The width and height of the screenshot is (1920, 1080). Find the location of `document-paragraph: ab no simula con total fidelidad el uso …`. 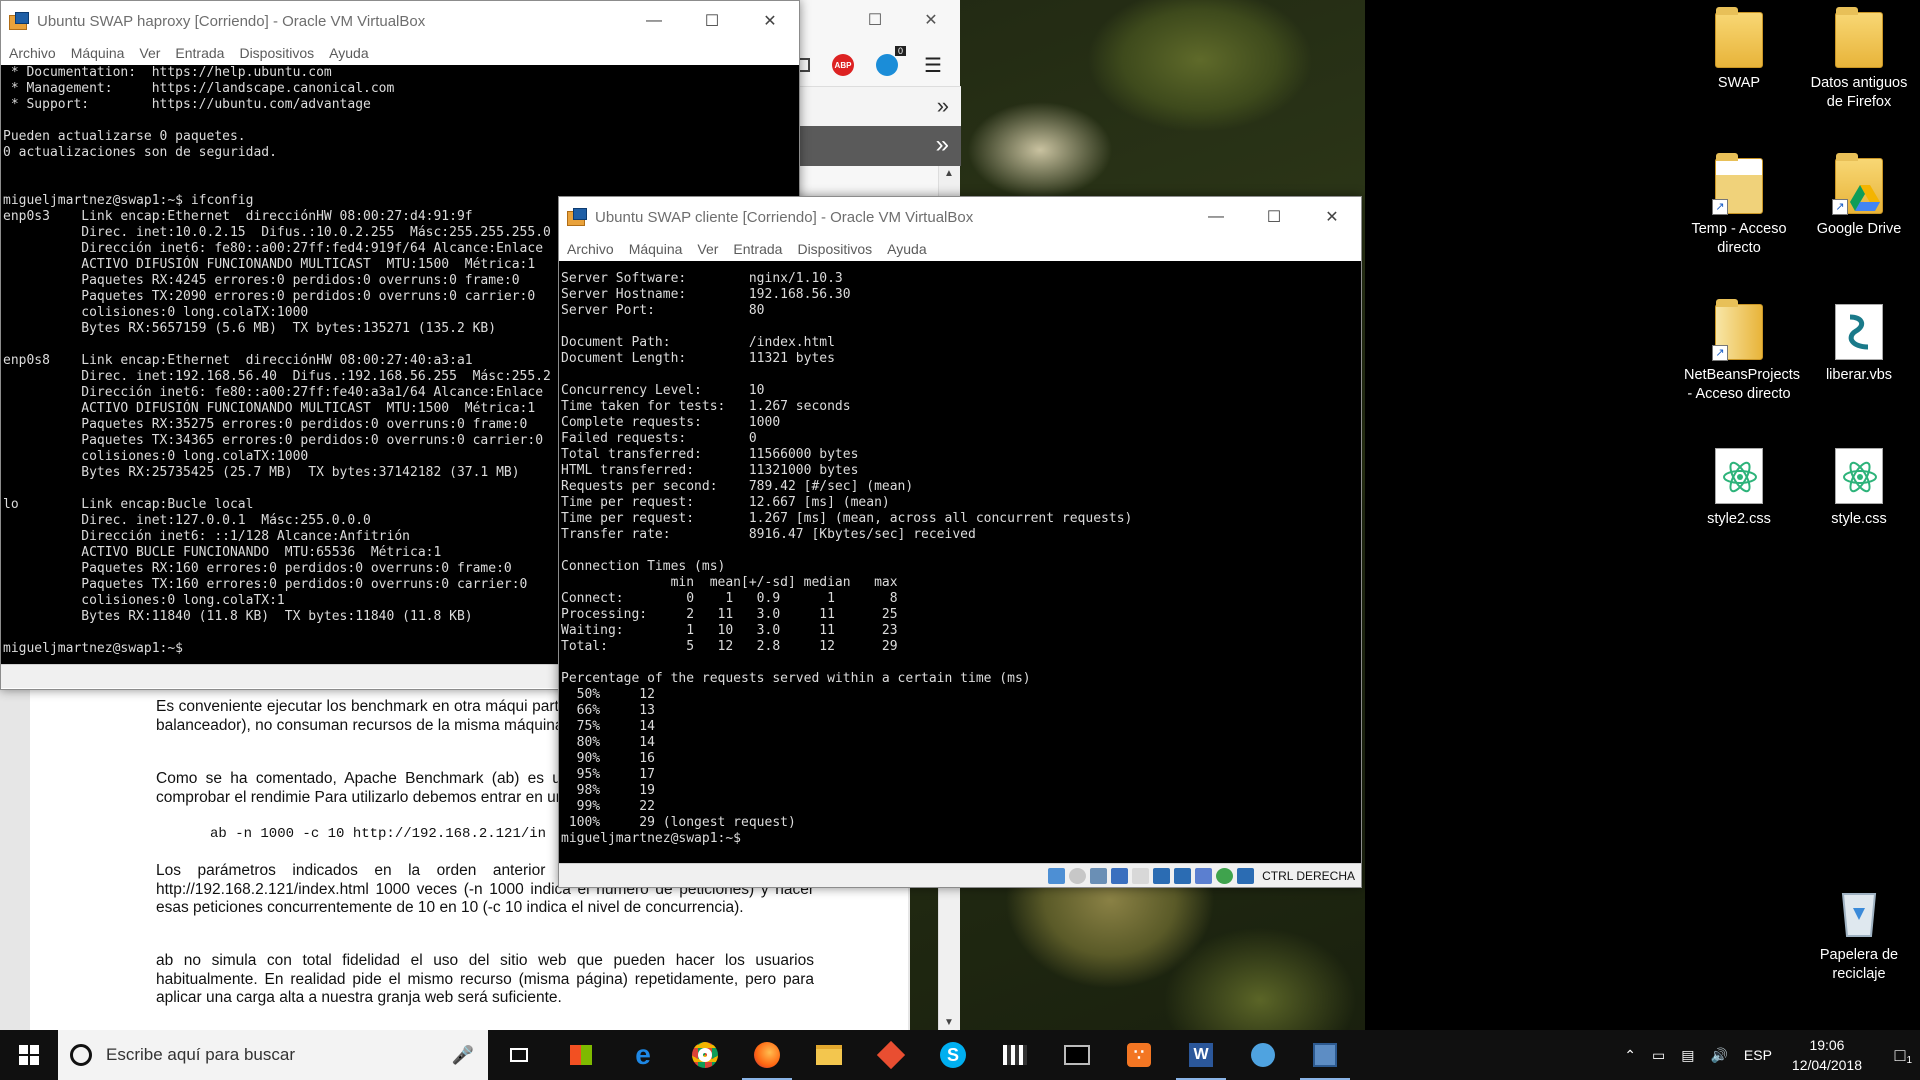

document-paragraph: ab no simula con total fidelidad el uso … is located at coordinates (485, 979).